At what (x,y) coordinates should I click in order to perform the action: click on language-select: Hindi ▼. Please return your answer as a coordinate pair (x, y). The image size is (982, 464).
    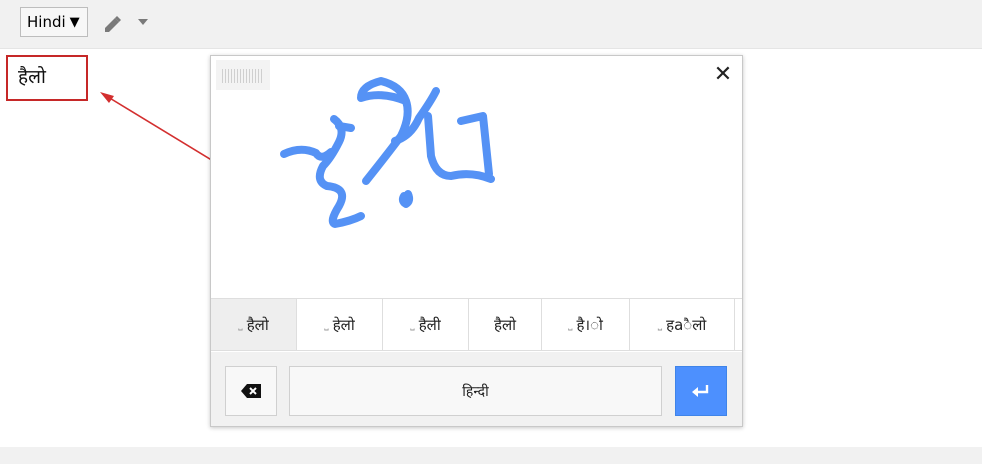
    Looking at the image, I should click on (54, 22).